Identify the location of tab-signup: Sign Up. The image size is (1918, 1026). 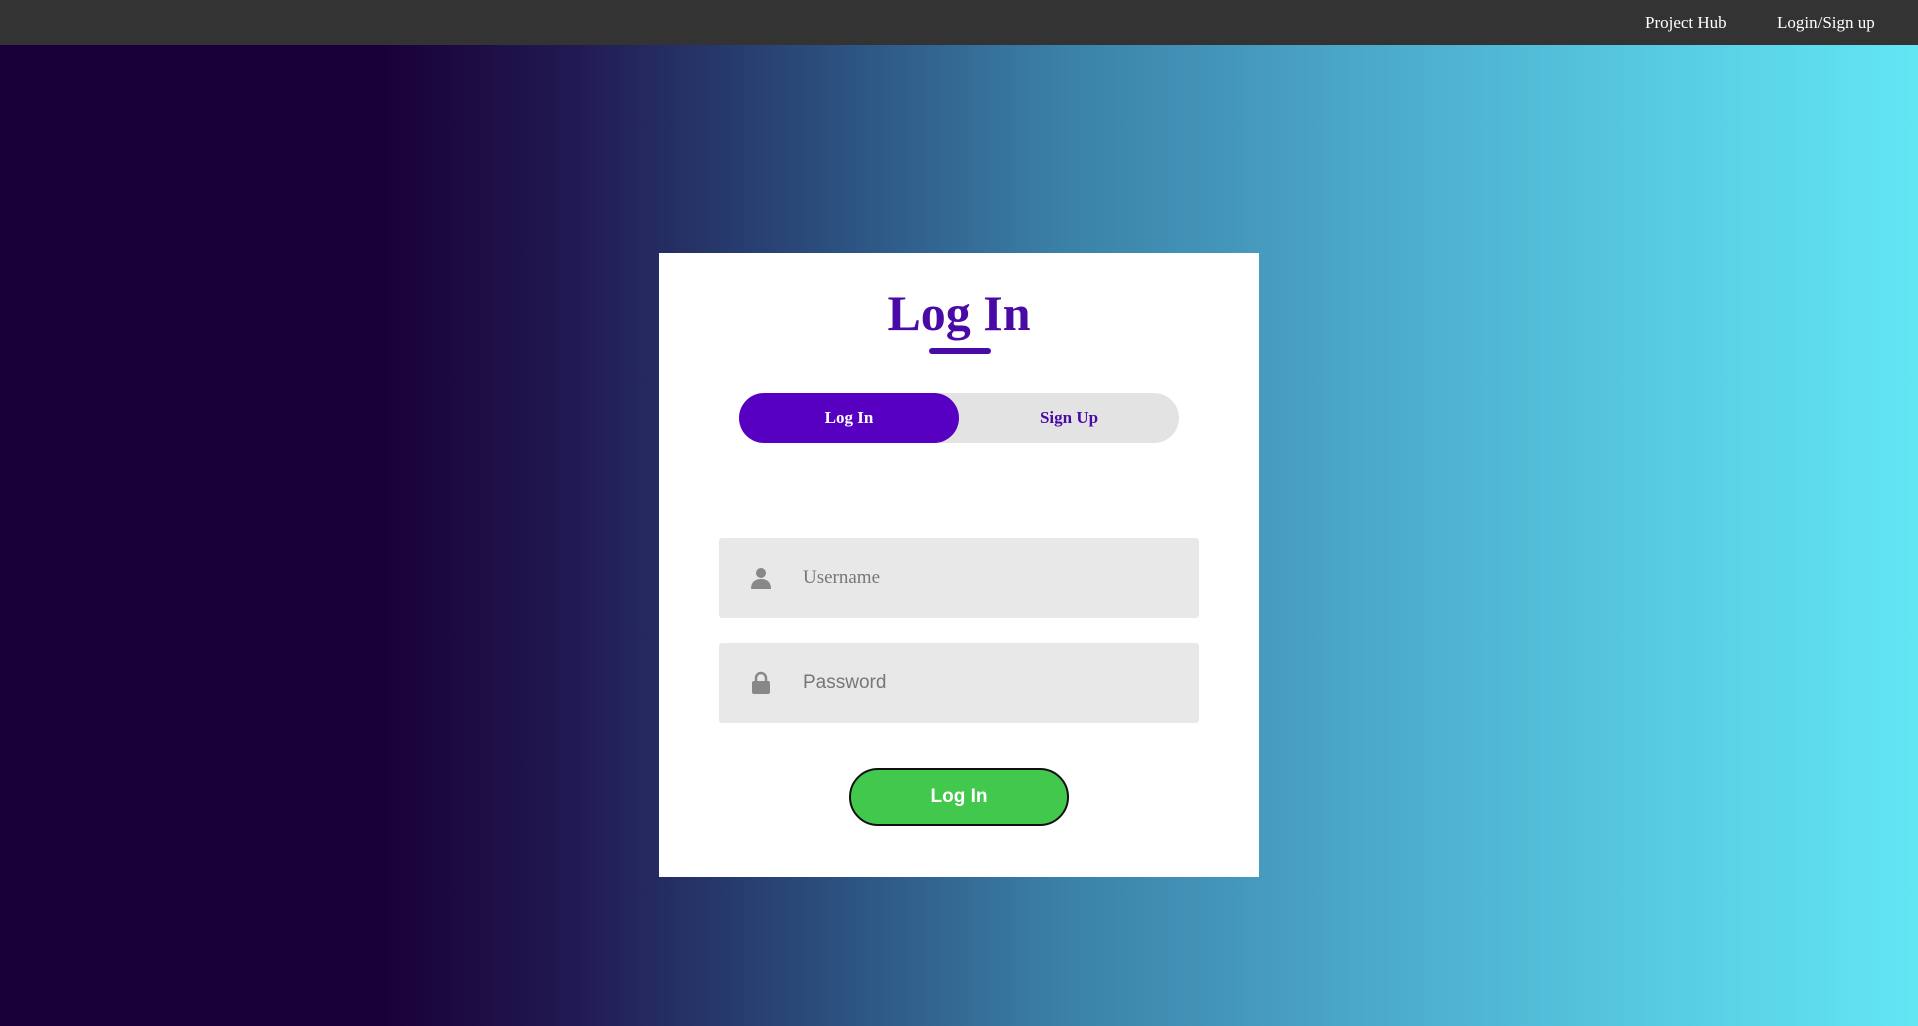
(1069, 418).